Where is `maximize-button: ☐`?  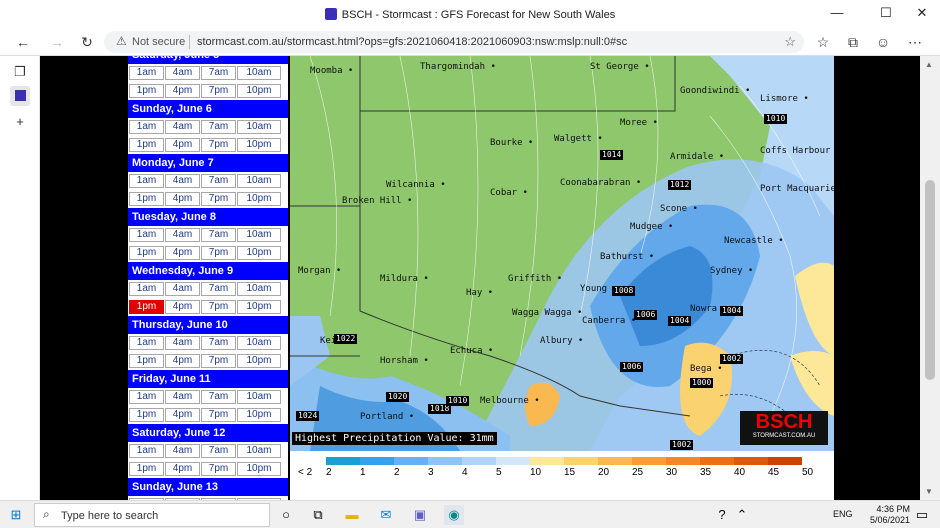
maximize-button: ☐ is located at coordinates (886, 13).